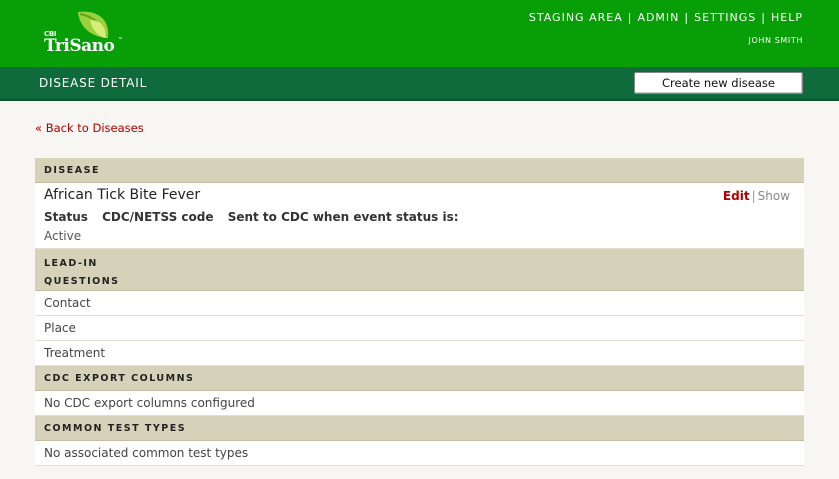 This screenshot has height=479, width=839. I want to click on edit-link: Edit, so click(736, 196).